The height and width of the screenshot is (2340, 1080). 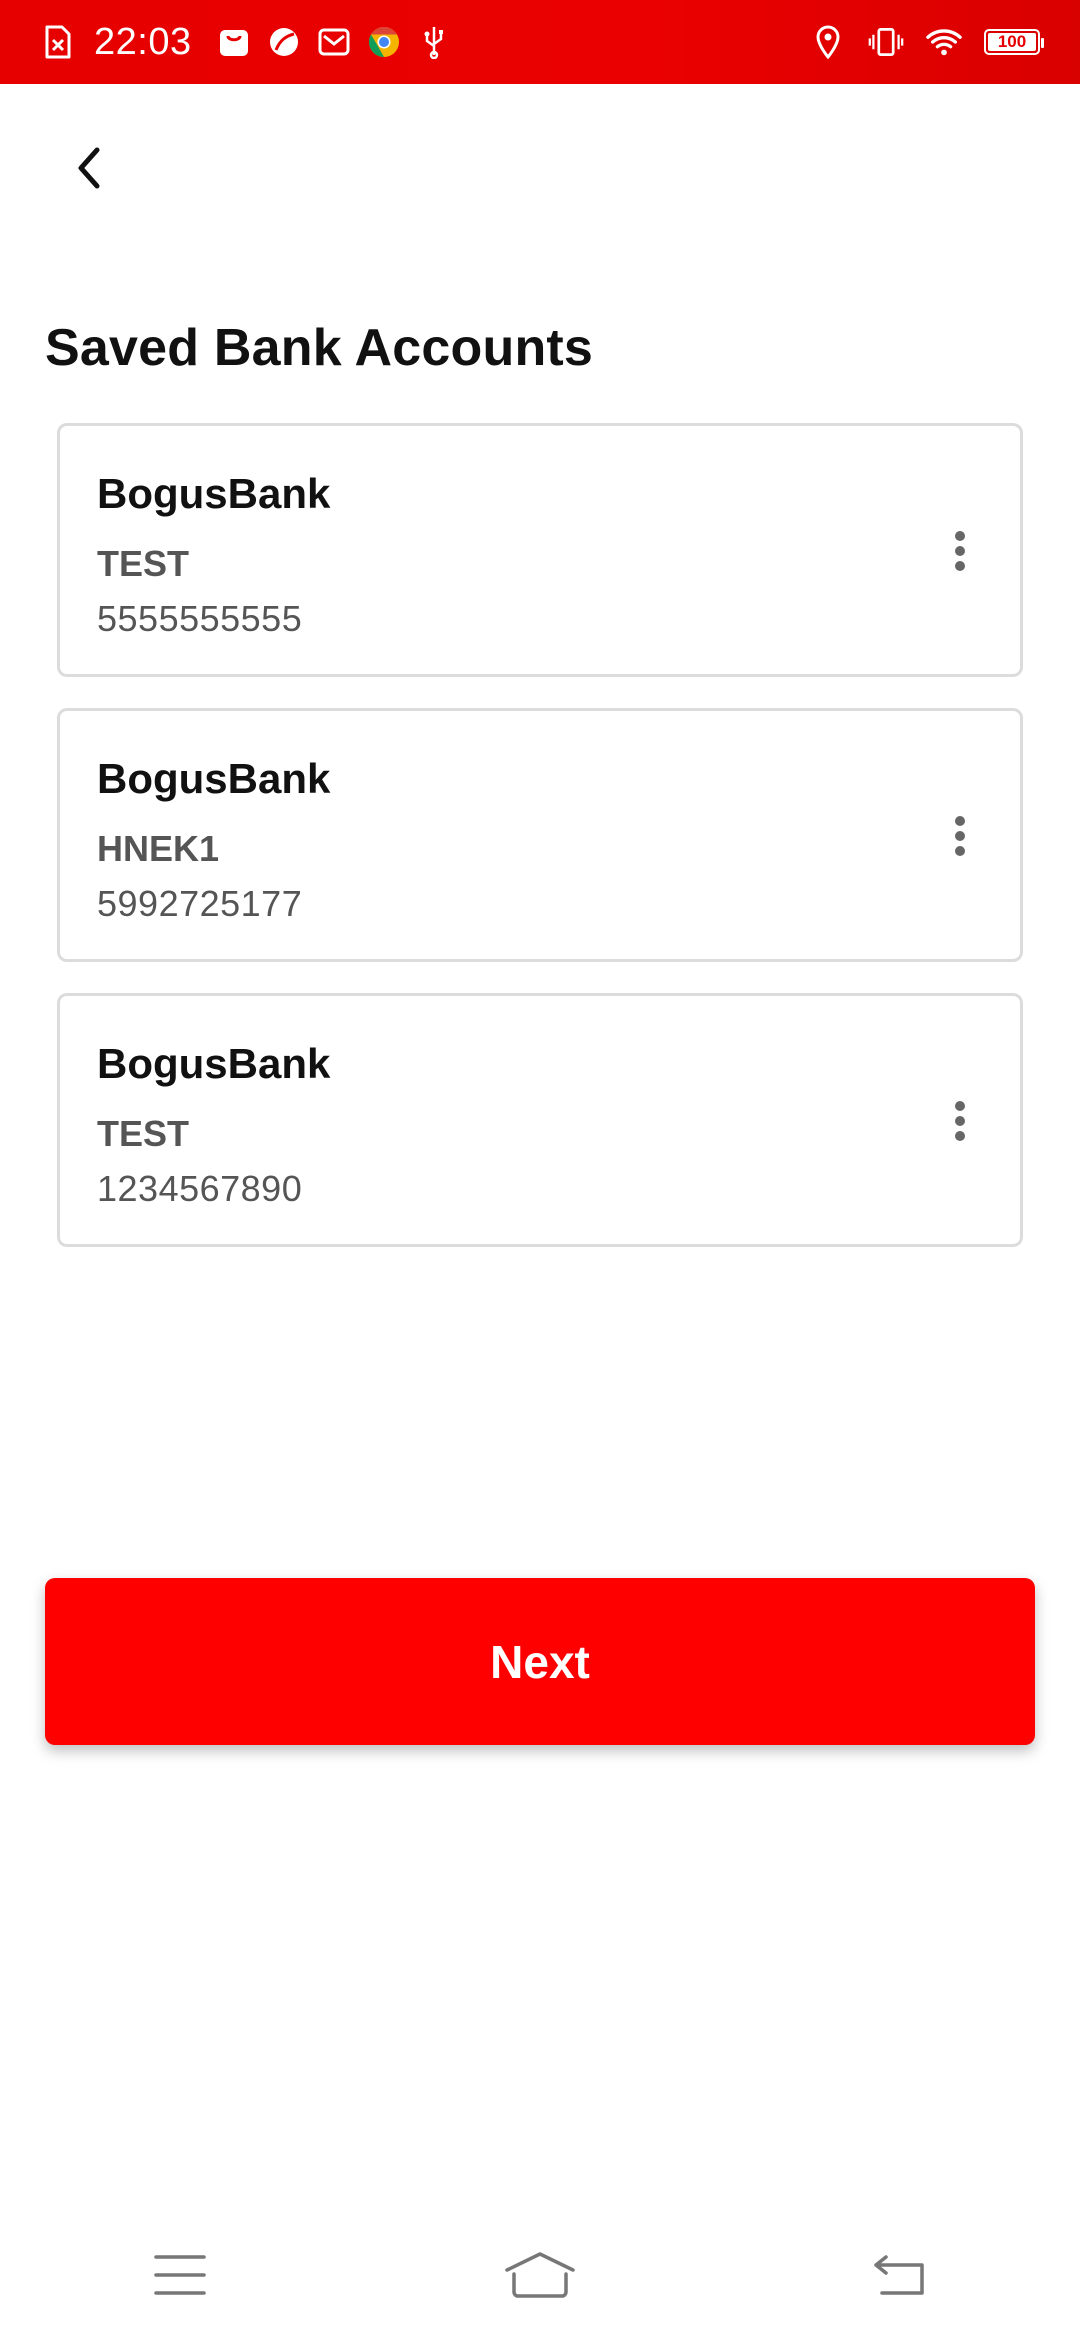 I want to click on system-nav-bar, so click(x=540, y=2275).